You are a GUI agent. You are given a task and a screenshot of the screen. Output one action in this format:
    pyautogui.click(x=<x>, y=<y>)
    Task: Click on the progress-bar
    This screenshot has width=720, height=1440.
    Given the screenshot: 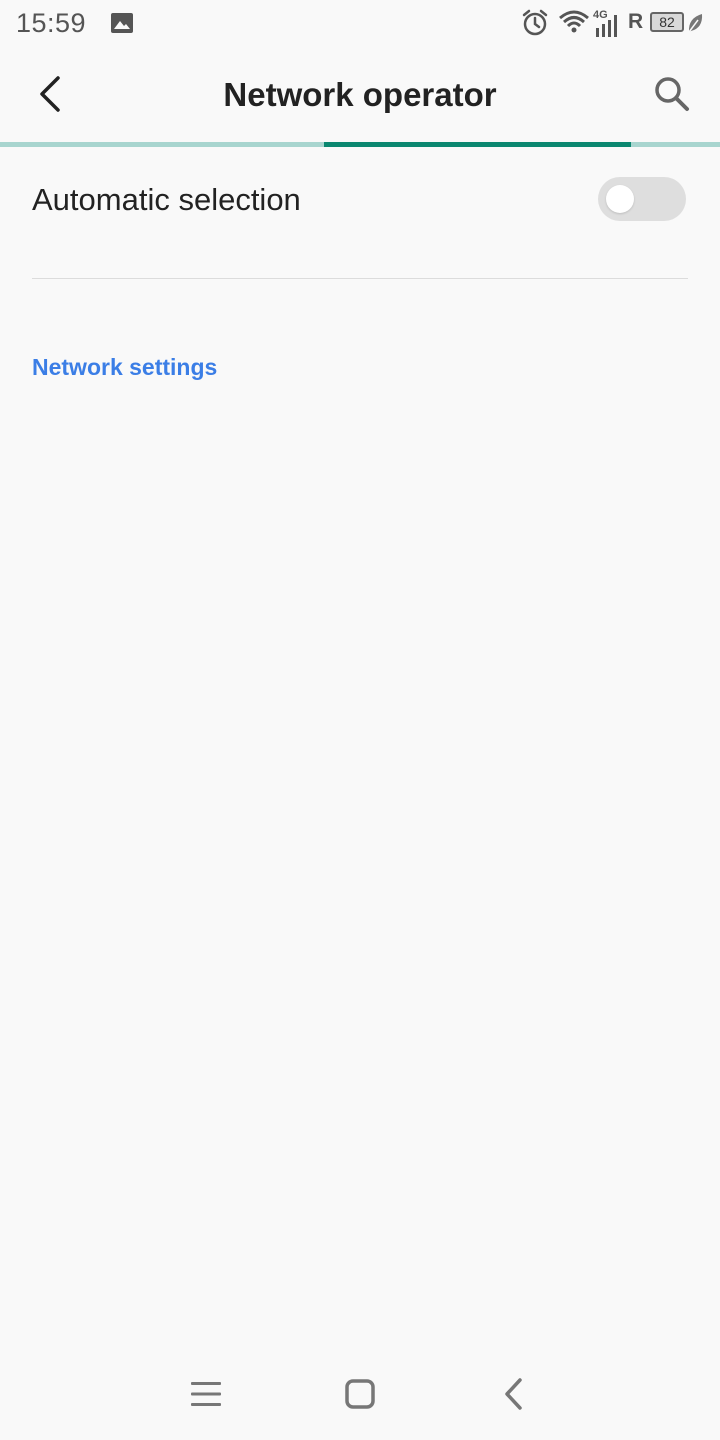 What is the action you would take?
    pyautogui.click(x=360, y=144)
    